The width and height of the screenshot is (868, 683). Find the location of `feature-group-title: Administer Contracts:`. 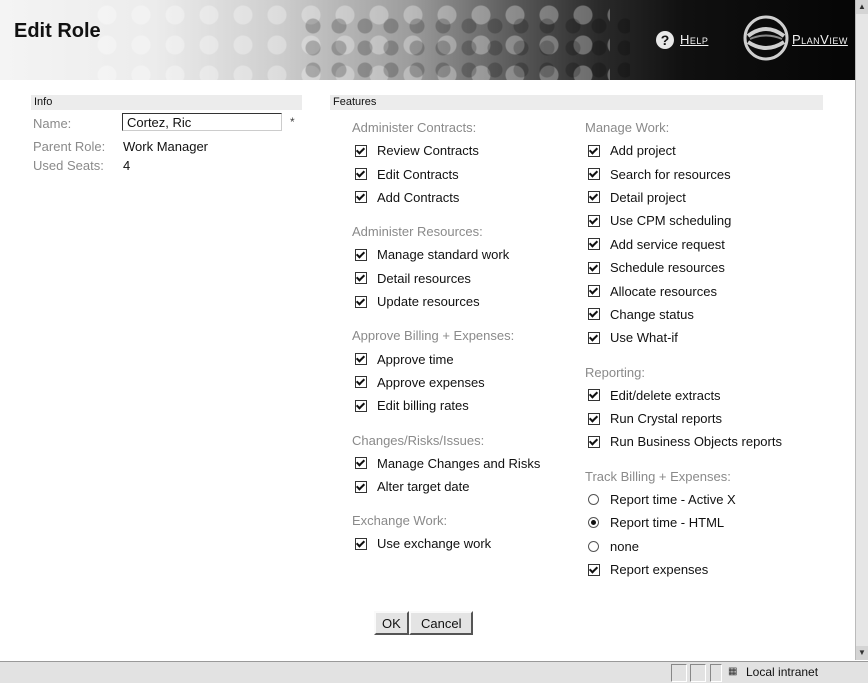

feature-group-title: Administer Contracts: is located at coordinates (414, 127).